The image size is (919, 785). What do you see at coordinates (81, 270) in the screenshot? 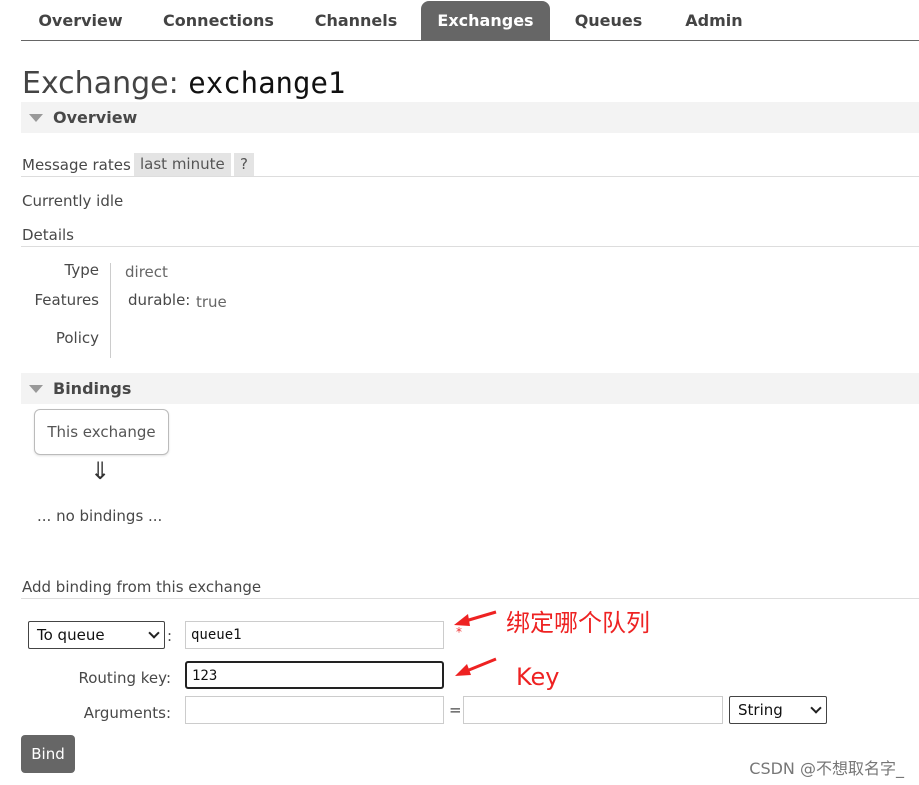
I see `type-label: Type` at bounding box center [81, 270].